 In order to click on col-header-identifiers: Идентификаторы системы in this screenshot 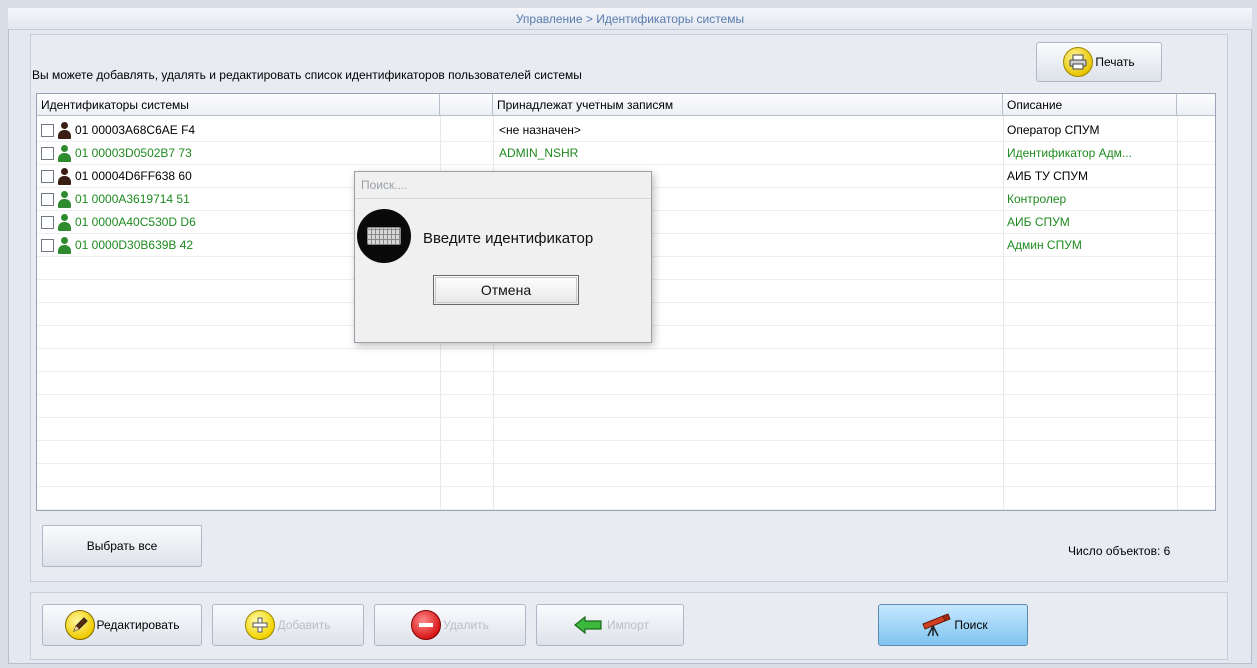, I will do `click(238, 105)`.